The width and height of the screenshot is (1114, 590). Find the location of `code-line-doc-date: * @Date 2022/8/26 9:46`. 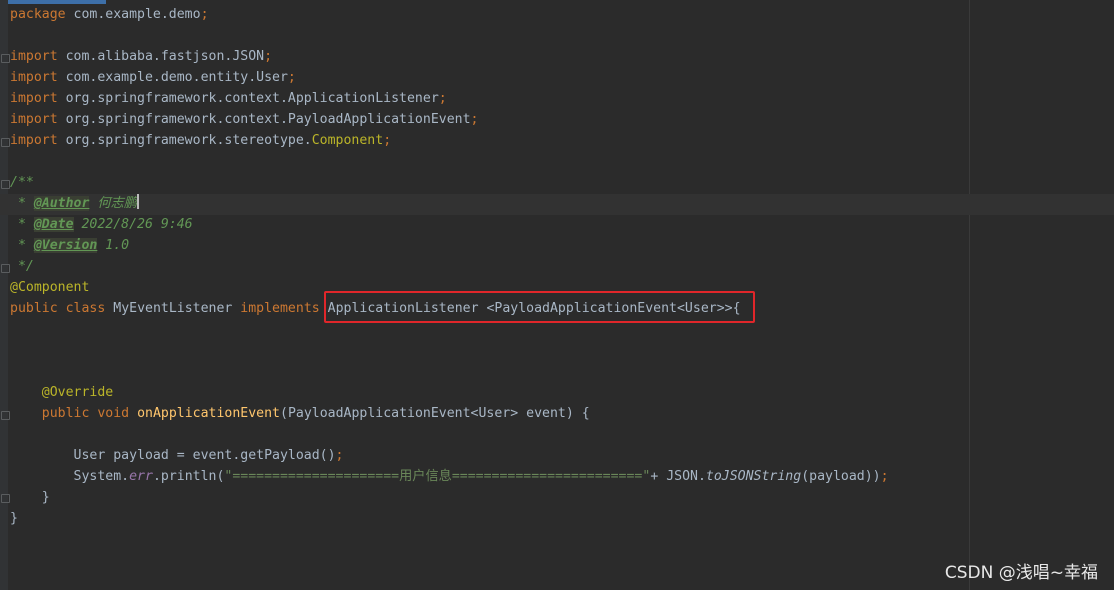

code-line-doc-date: * @Date 2022/8/26 9:46 is located at coordinates (449, 224).